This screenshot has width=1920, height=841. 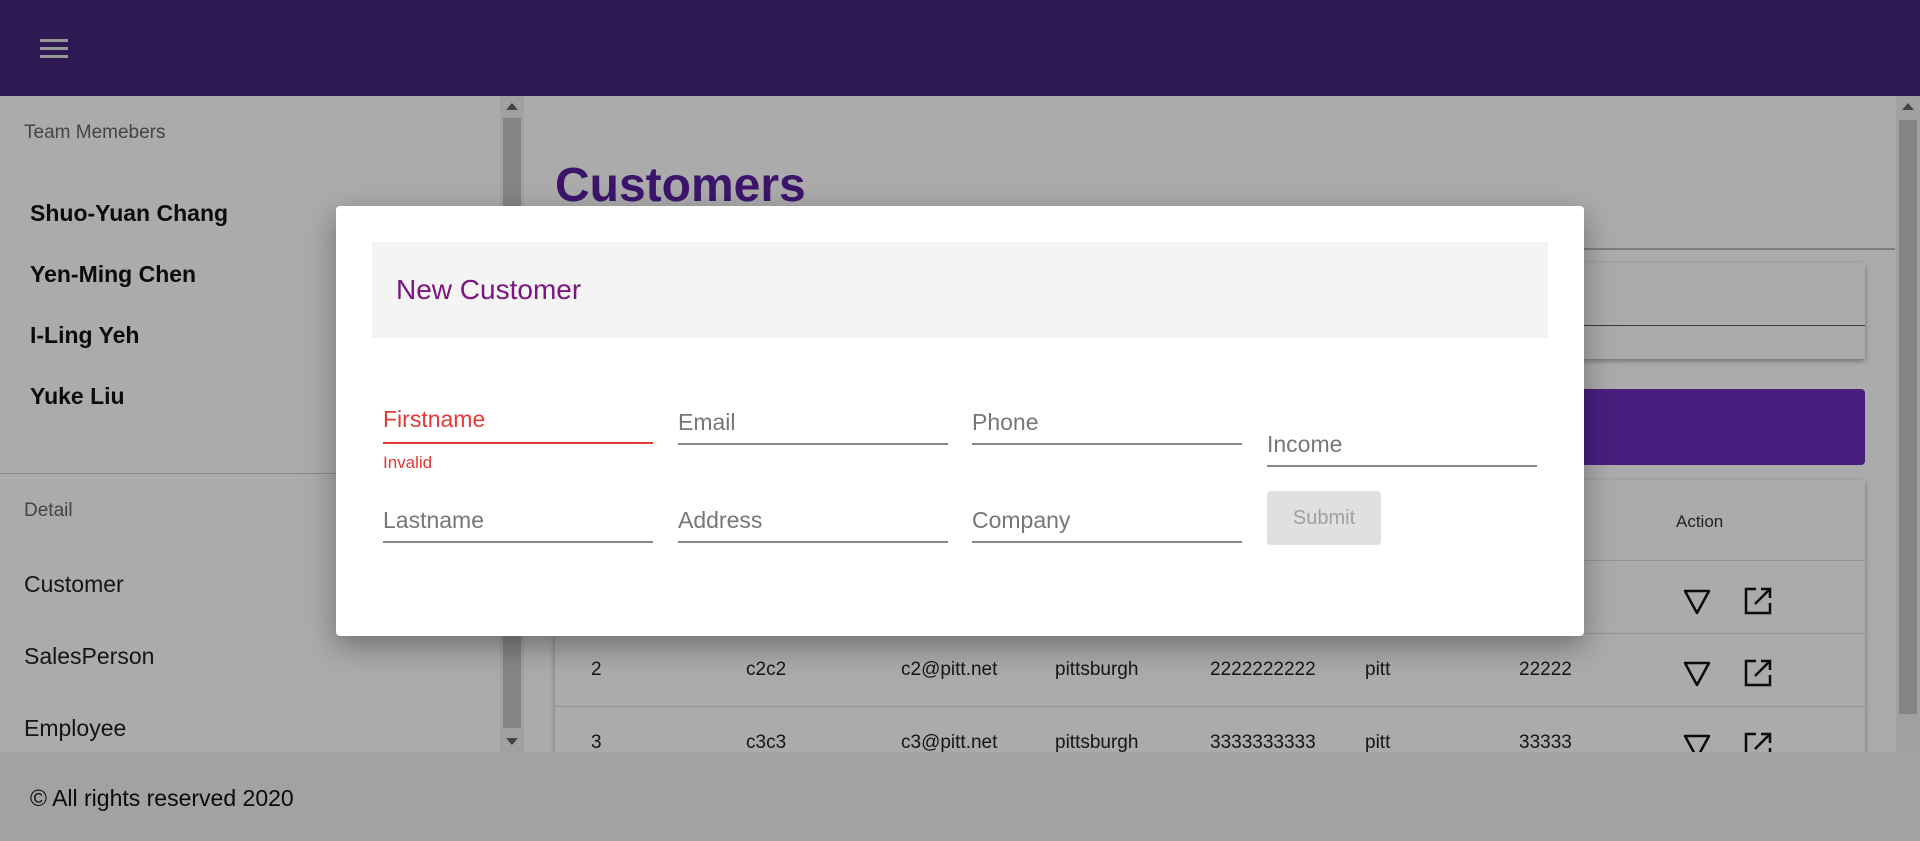 I want to click on firstname-field: Firstname Invalid, so click(x=518, y=438).